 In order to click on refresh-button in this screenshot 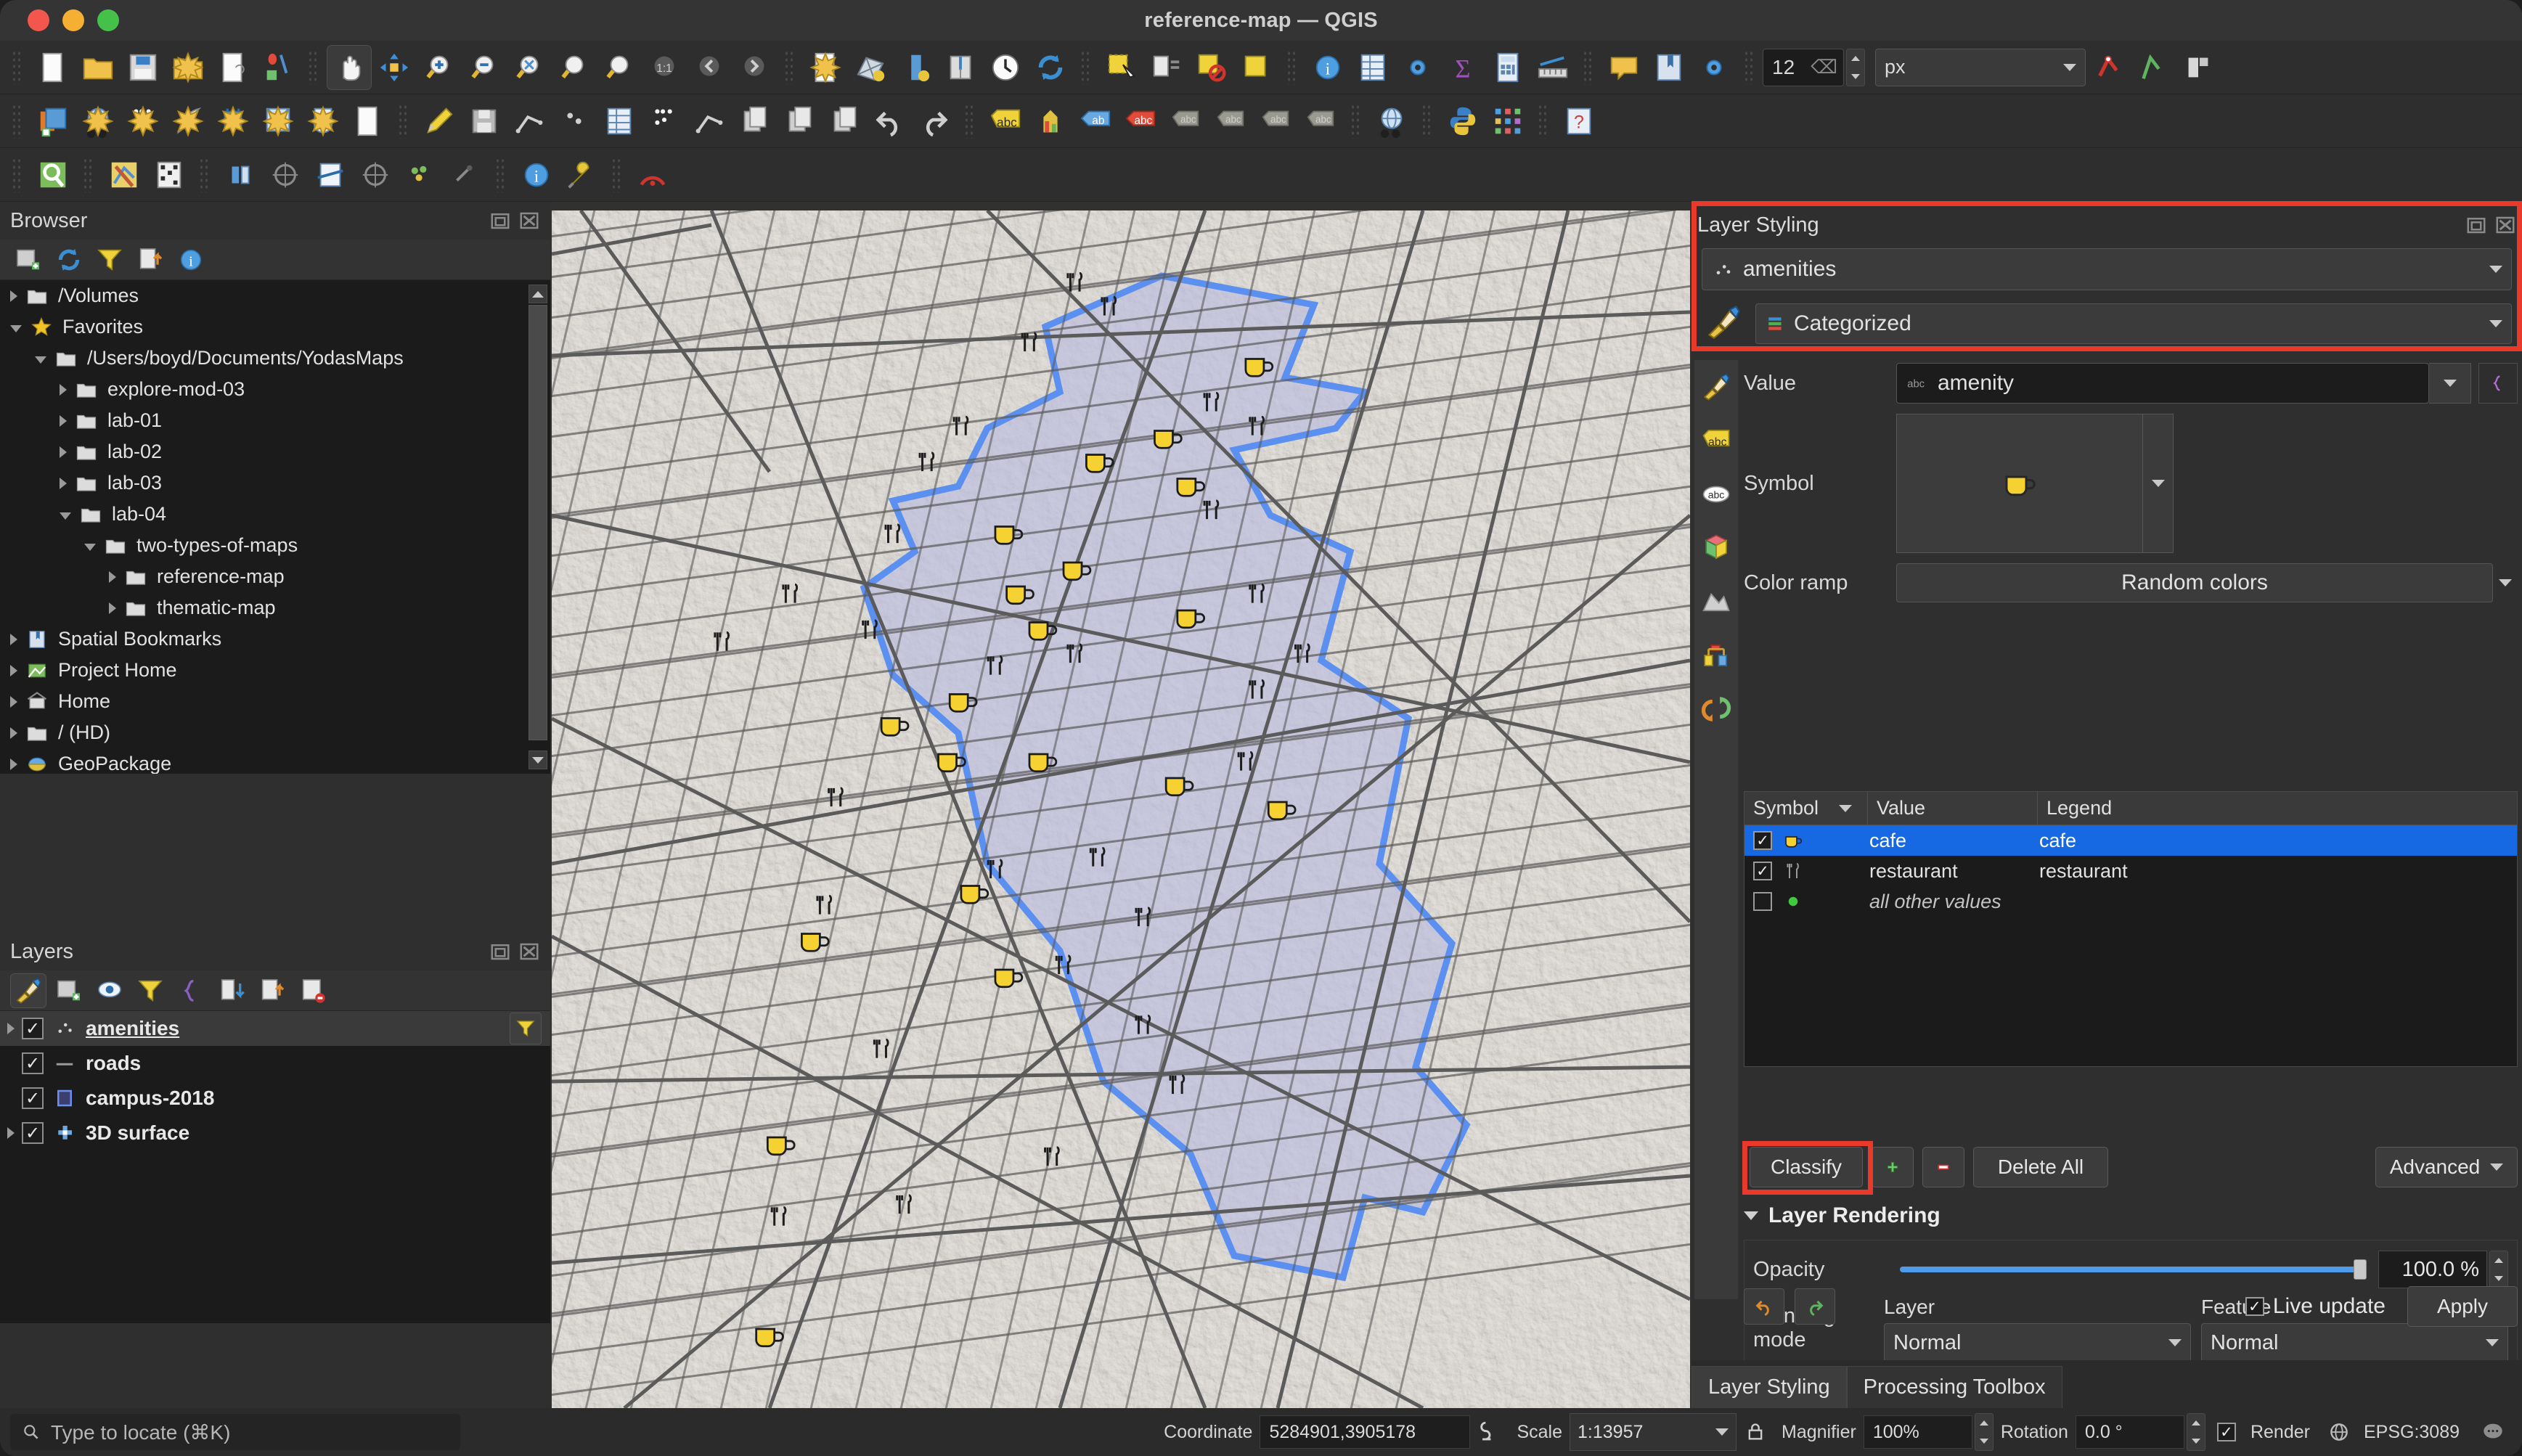, I will do `click(69, 259)`.